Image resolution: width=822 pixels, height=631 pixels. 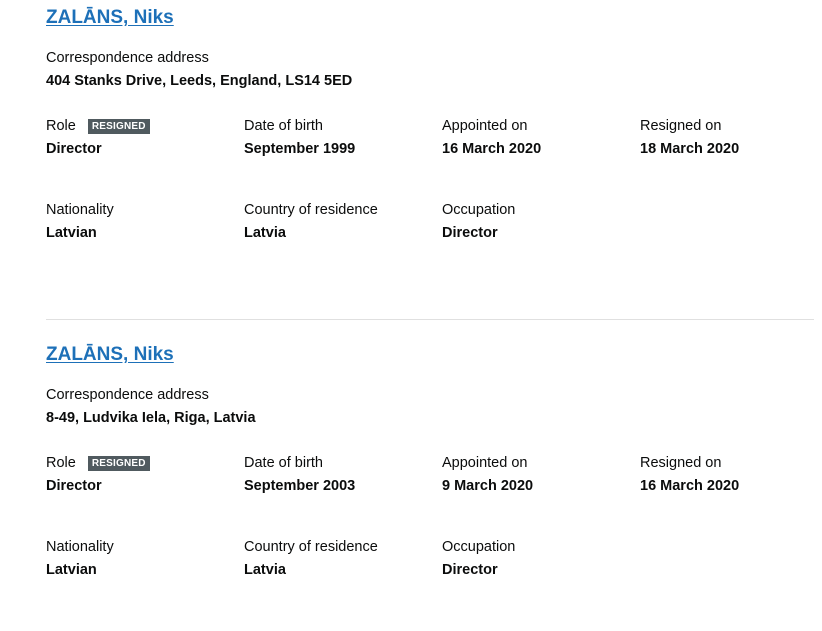 What do you see at coordinates (300, 149) in the screenshot?
I see `dob-value: September 1999` at bounding box center [300, 149].